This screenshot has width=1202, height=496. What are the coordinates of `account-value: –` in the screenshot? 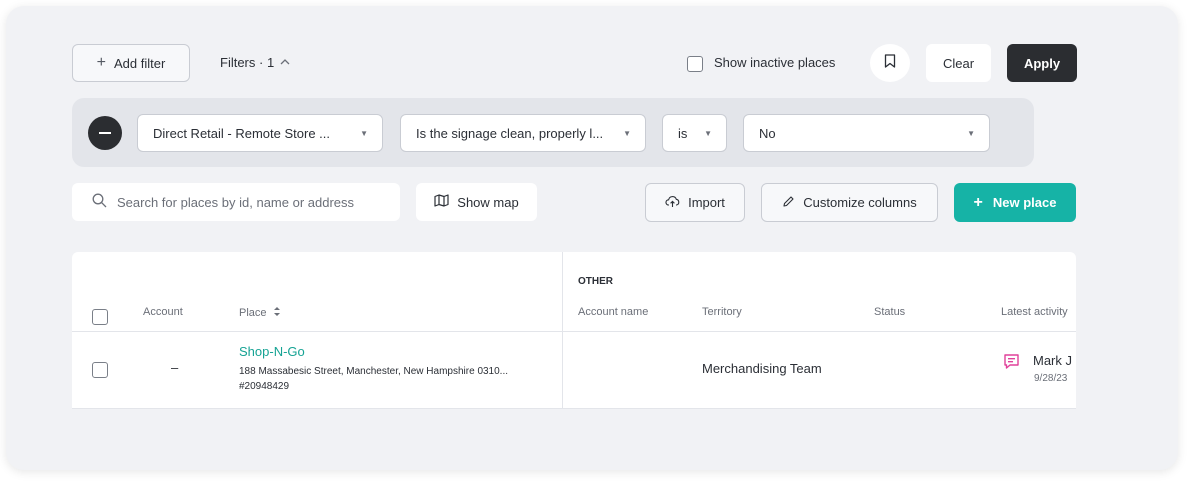 It's located at (175, 367).